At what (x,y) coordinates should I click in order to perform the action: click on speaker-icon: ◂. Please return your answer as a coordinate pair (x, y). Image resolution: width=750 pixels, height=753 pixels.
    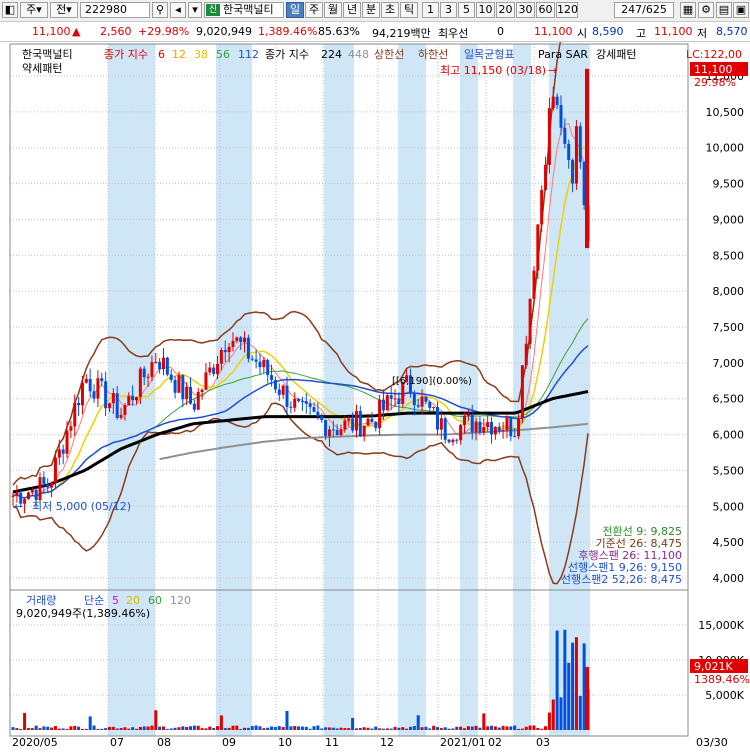
    Looking at the image, I should click on (178, 10).